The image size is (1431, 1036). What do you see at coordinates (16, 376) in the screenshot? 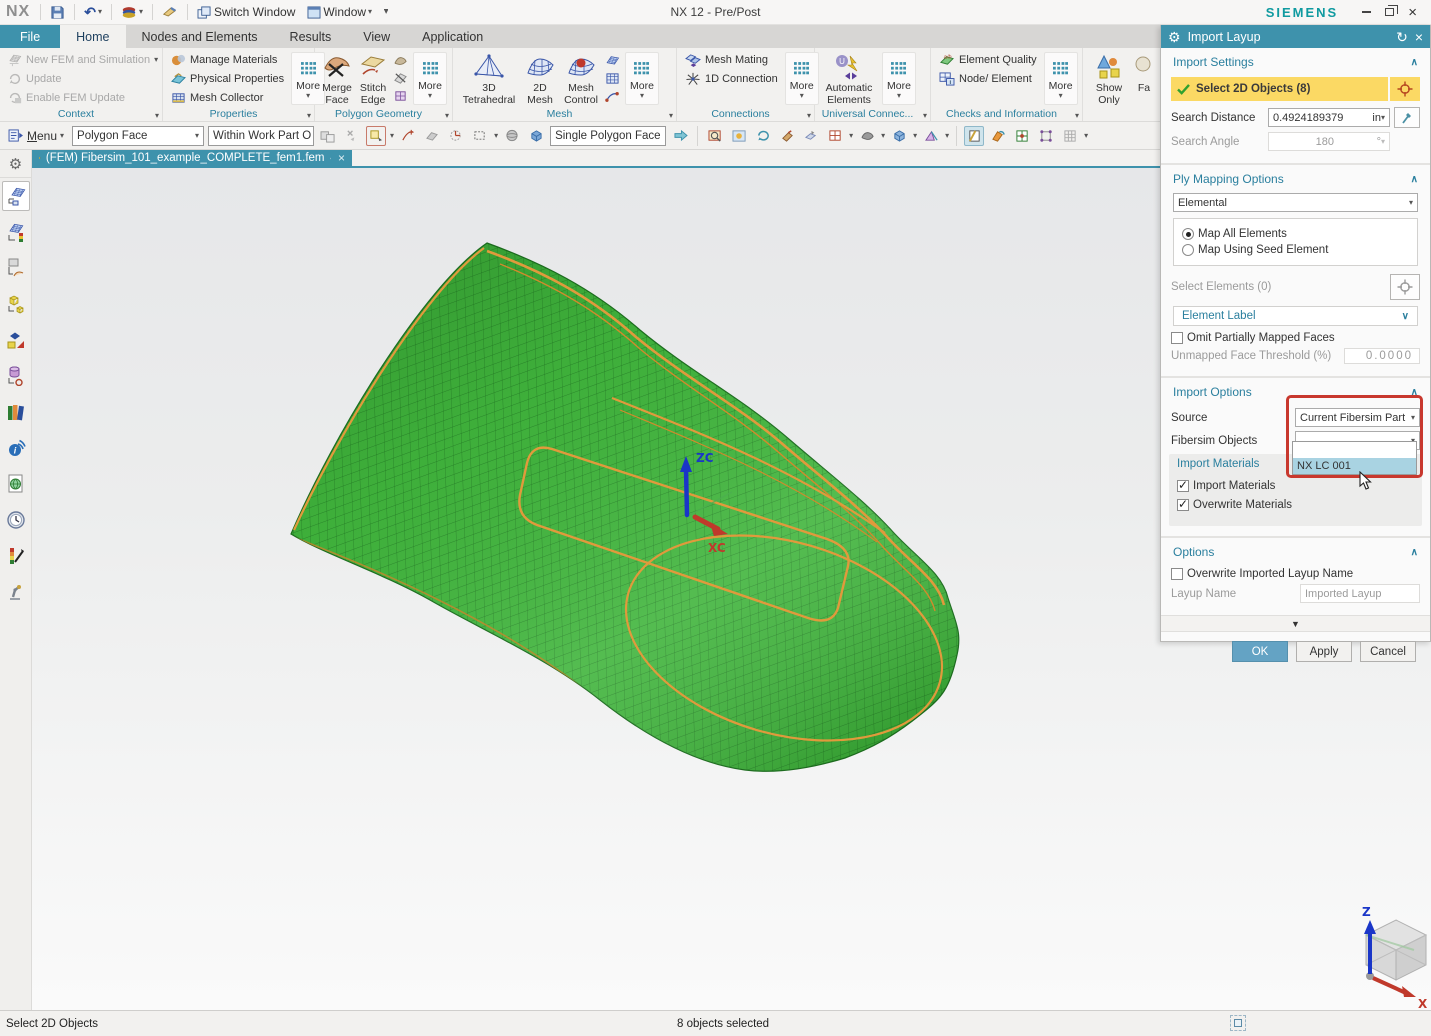
I see `sidebar-item-simulation-data-navigator` at bounding box center [16, 376].